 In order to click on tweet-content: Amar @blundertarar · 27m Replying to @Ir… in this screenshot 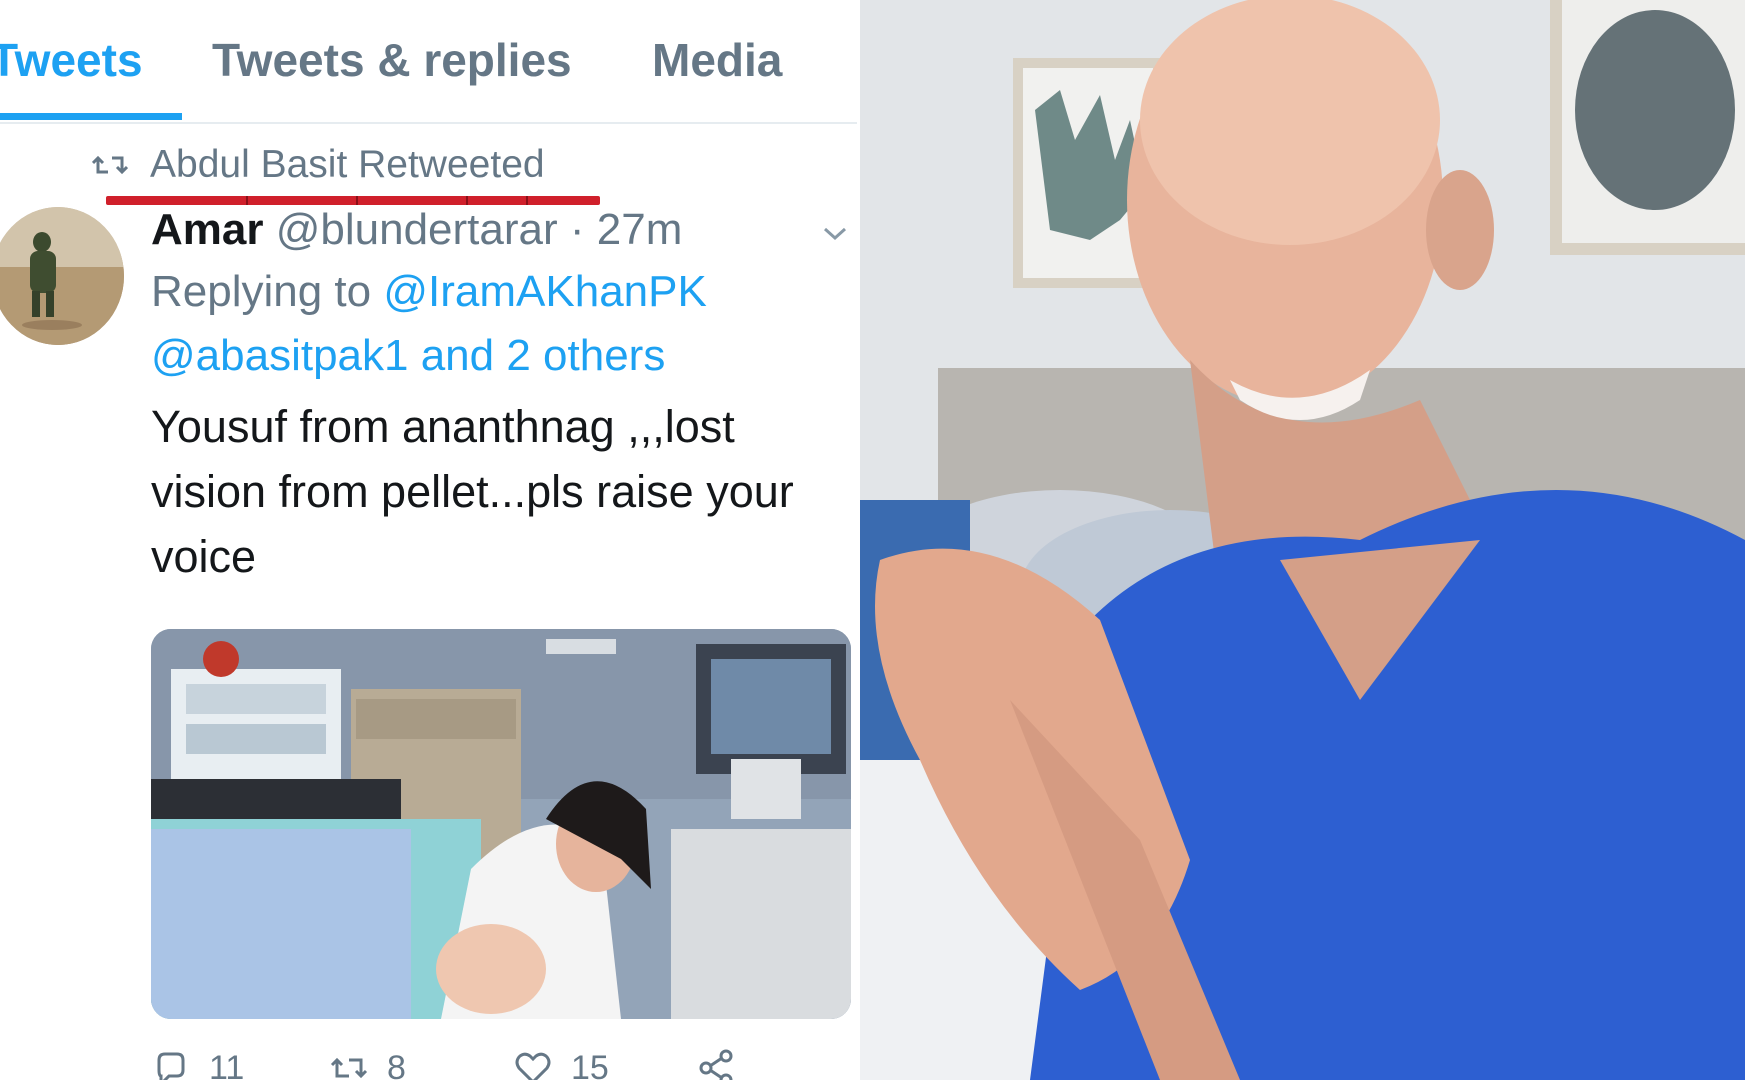, I will do `click(501, 394)`.